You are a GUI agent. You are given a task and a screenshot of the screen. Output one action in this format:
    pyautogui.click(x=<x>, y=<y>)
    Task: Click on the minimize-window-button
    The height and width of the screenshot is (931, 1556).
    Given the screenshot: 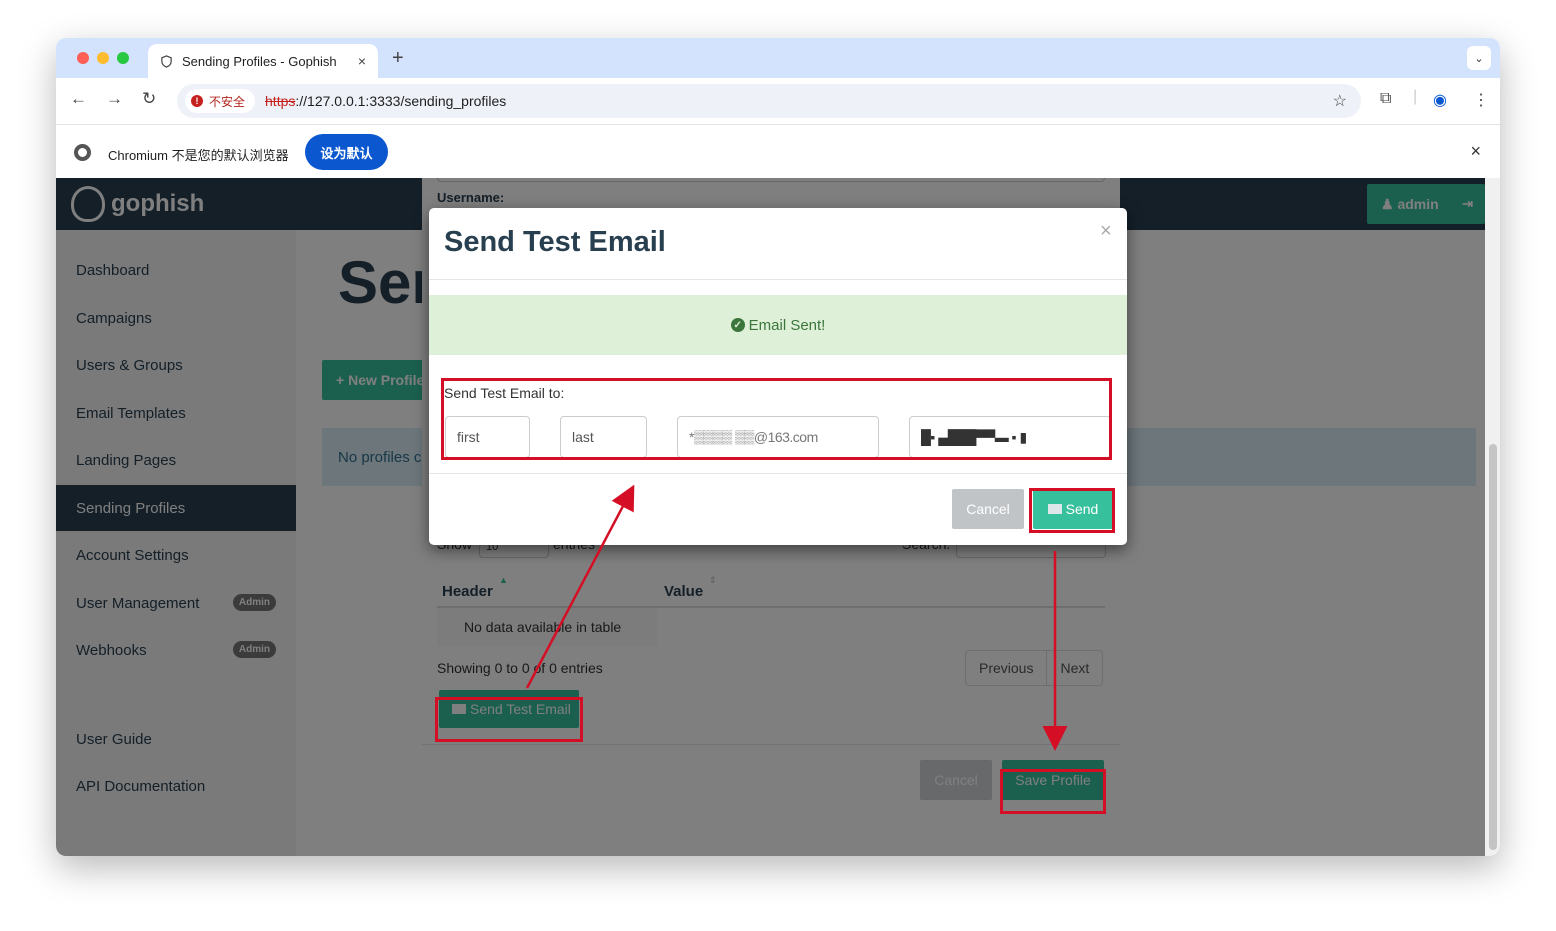 What is the action you would take?
    pyautogui.click(x=103, y=58)
    